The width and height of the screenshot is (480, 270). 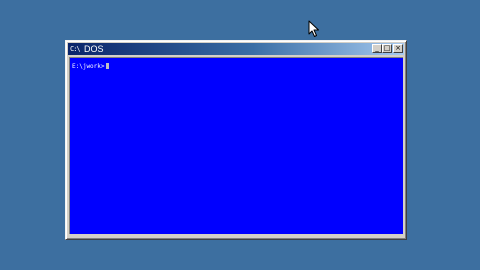 I want to click on window-titlebar: C:\ DOS _ □ ×, so click(x=236, y=49).